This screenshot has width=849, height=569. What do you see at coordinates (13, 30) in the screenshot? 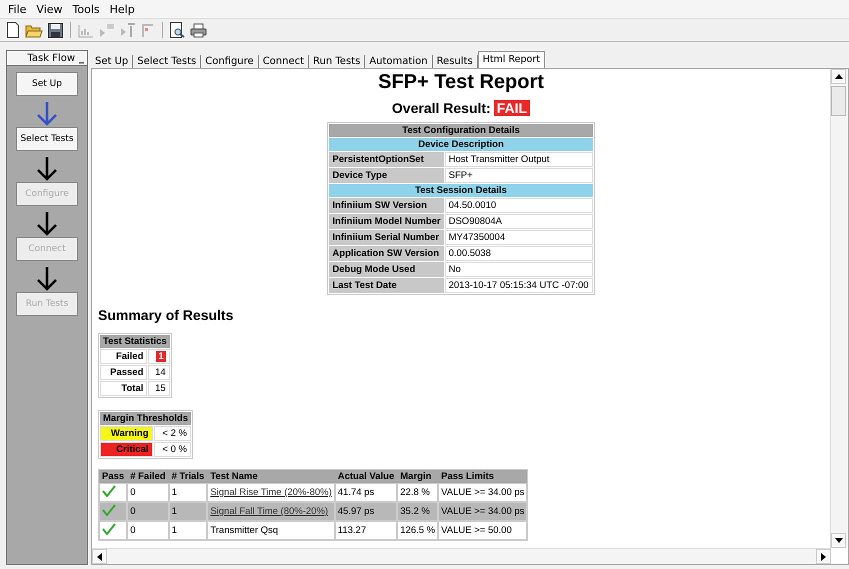
I see `new-file-icon` at bounding box center [13, 30].